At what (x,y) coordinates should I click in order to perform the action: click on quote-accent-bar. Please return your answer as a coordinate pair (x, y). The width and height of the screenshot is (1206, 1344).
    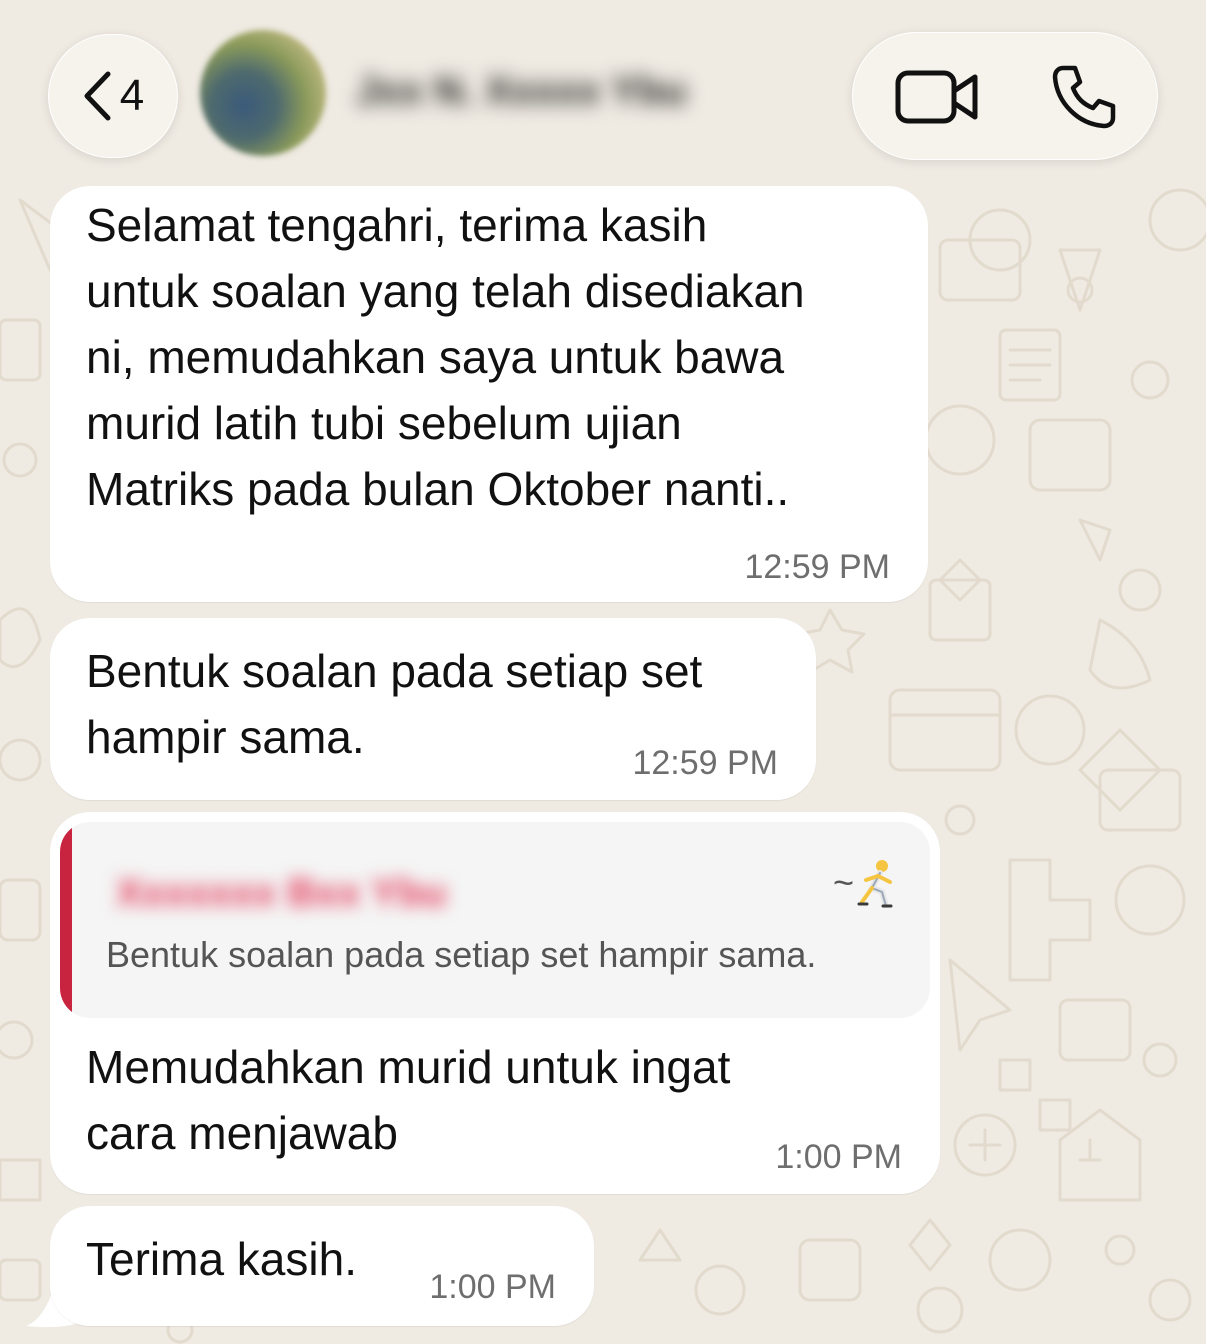
    Looking at the image, I should click on (66, 920).